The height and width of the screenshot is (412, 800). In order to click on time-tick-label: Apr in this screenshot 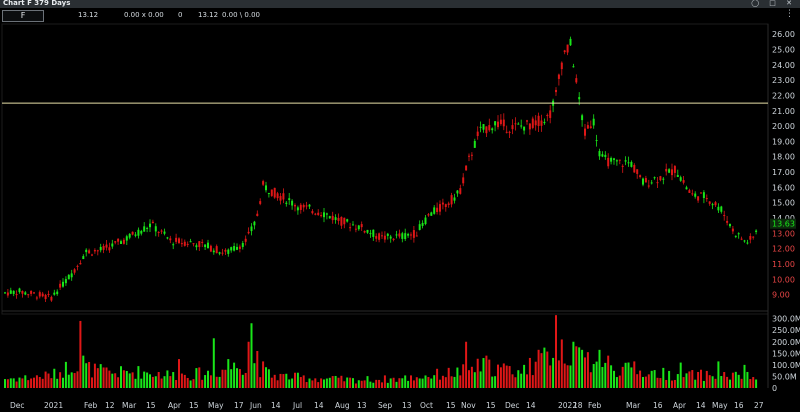, I will do `click(680, 405)`.